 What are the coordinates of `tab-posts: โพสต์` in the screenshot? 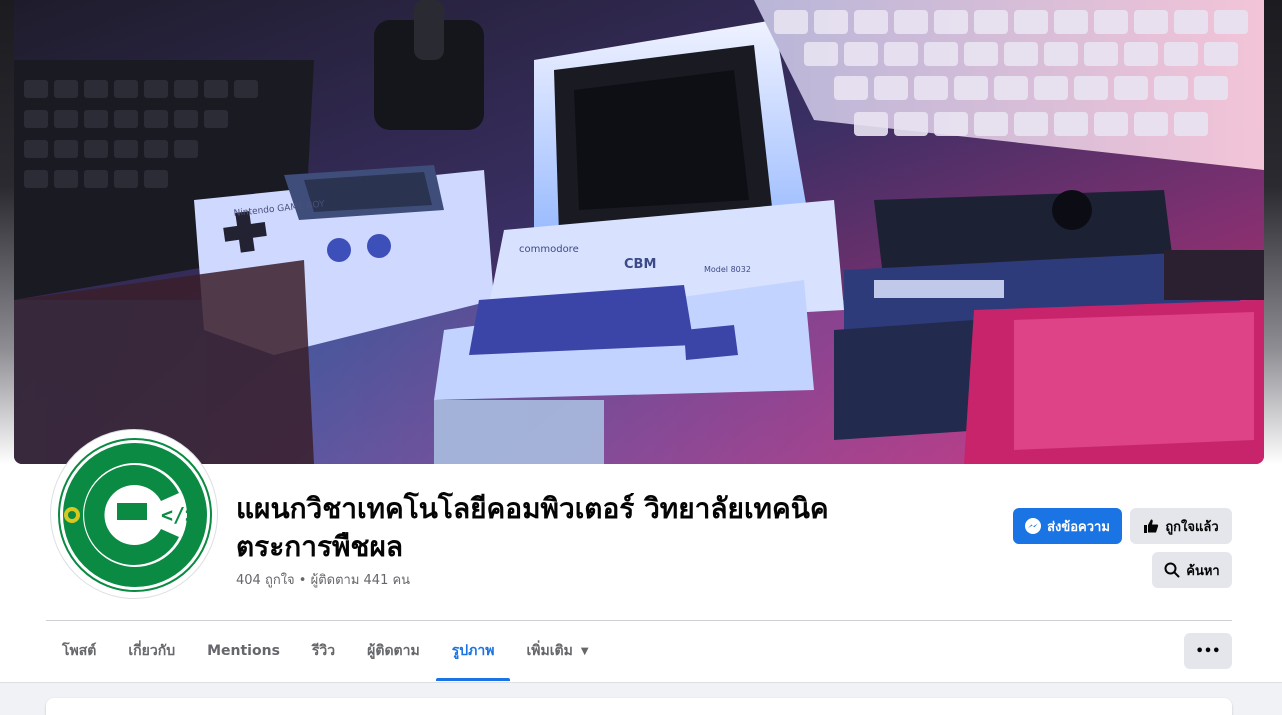 It's located at (79, 651).